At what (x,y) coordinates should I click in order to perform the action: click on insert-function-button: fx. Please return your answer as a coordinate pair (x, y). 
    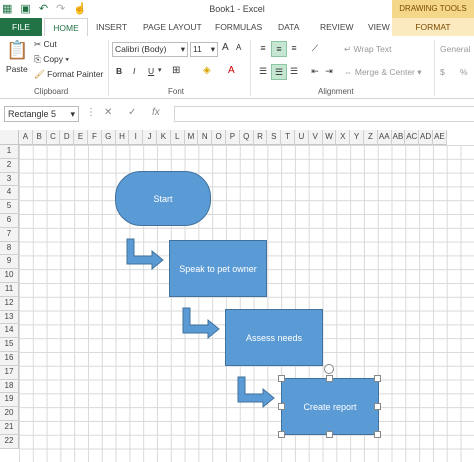
    Looking at the image, I should click on (156, 112).